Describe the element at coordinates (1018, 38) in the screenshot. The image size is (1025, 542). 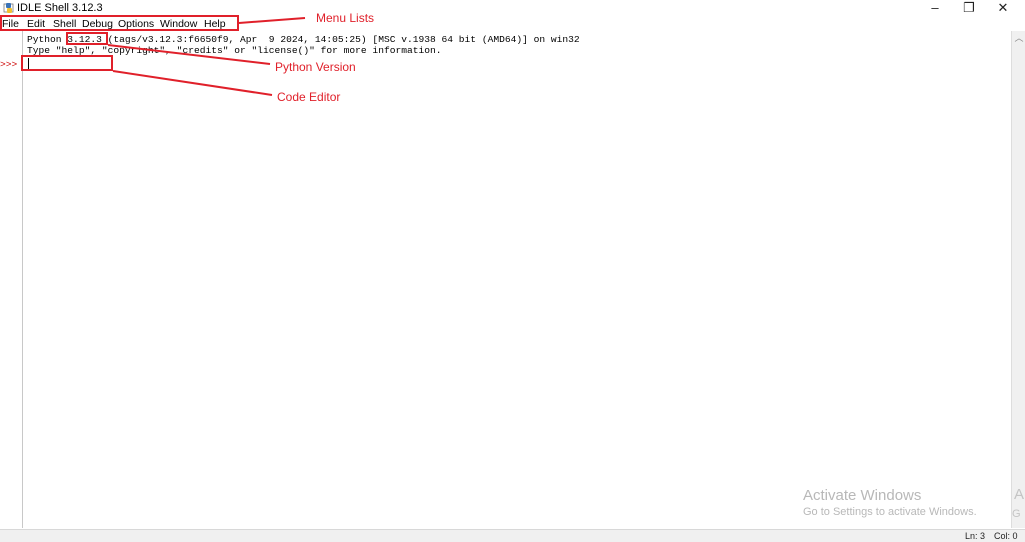
I see `scroll-up-arrow-icon: ︿` at that location.